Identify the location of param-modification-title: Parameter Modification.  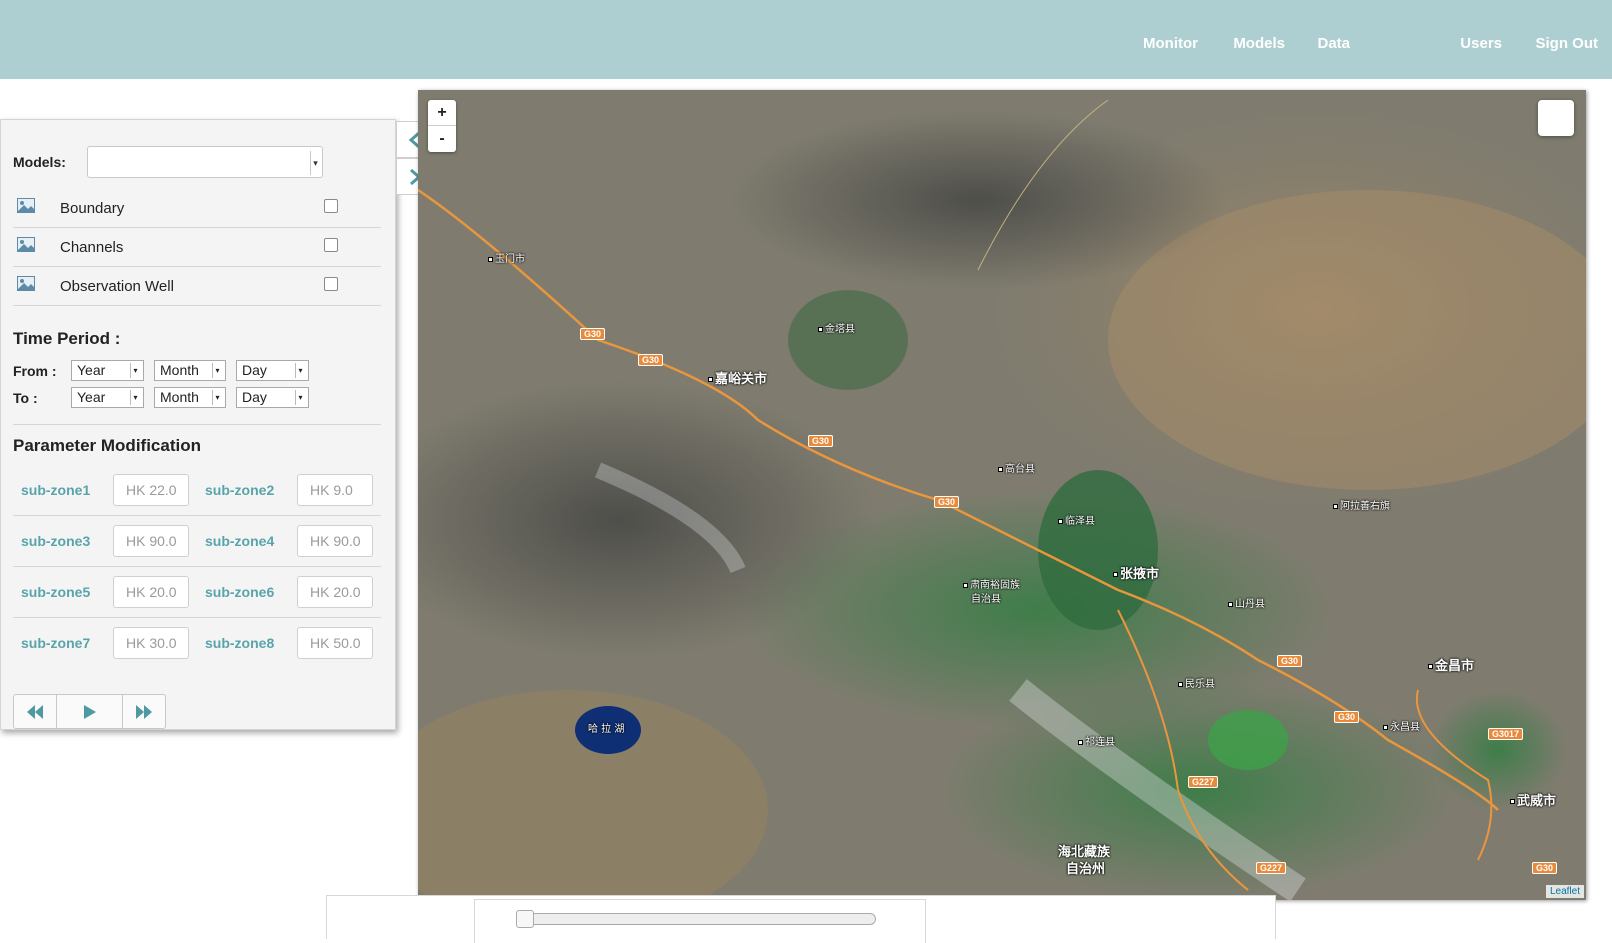
(107, 445).